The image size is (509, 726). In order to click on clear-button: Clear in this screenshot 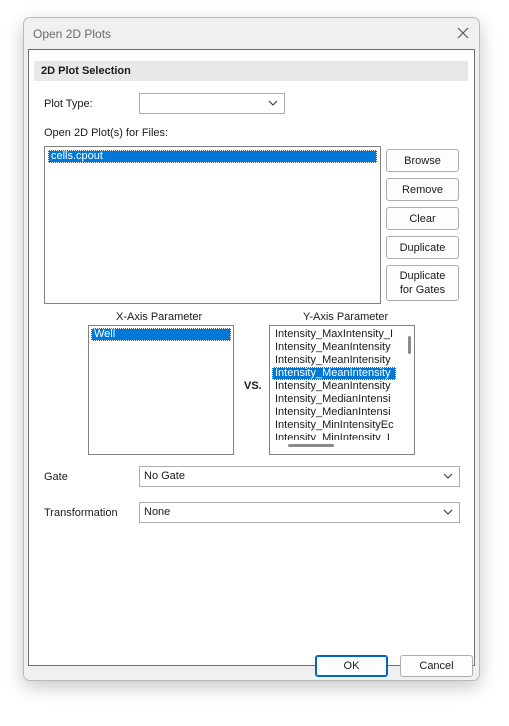, I will do `click(422, 218)`.